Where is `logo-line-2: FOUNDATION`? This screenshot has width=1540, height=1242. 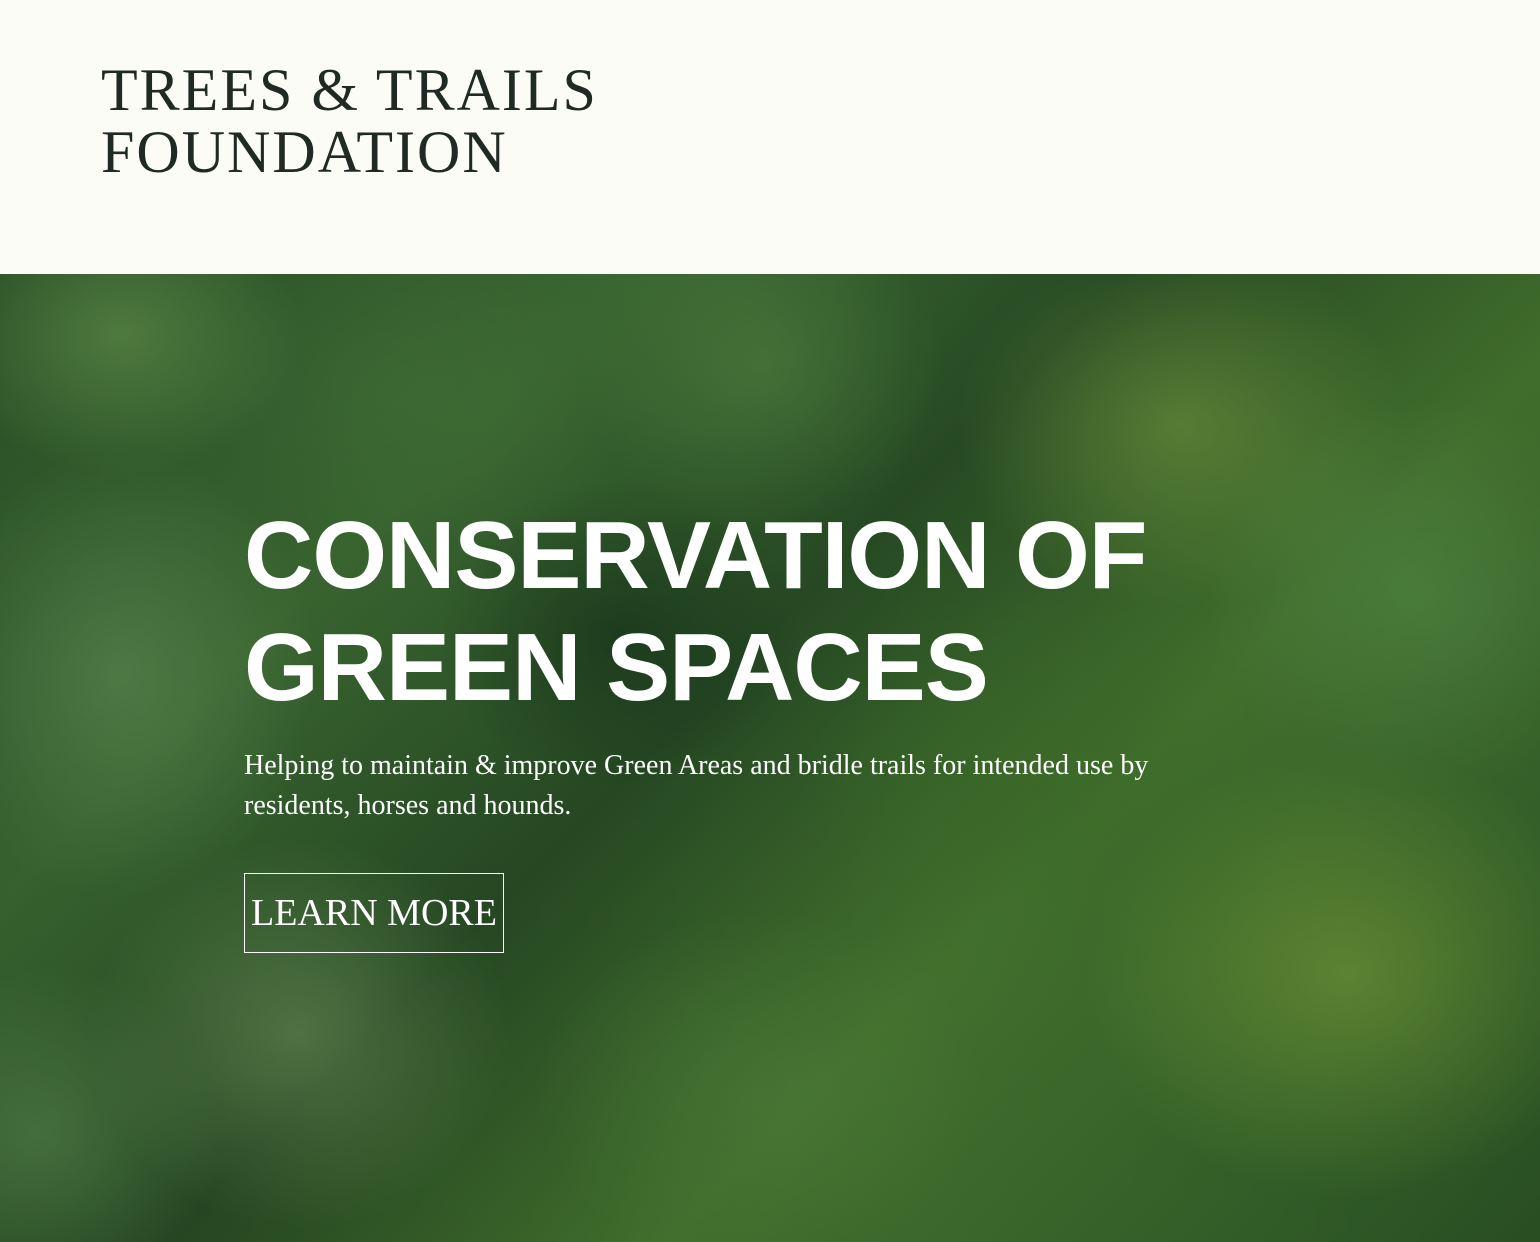
logo-line-2: FOUNDATION is located at coordinates (304, 152).